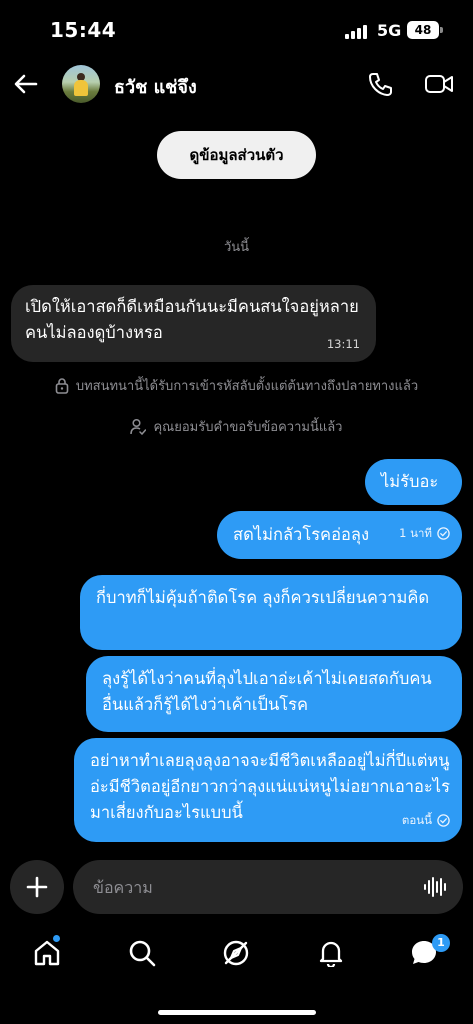  What do you see at coordinates (415, 533) in the screenshot?
I see `message-time: 1 นาที` at bounding box center [415, 533].